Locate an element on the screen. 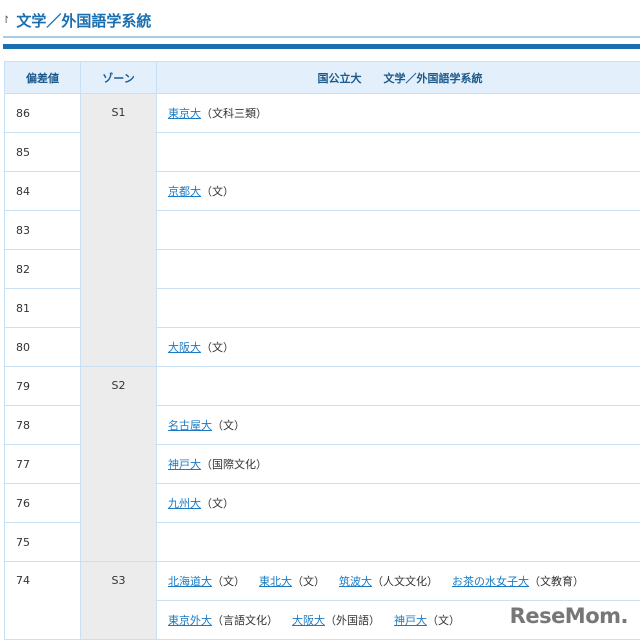 The width and height of the screenshot is (640, 643). university-entry: 東北大（文） is located at coordinates (292, 581).